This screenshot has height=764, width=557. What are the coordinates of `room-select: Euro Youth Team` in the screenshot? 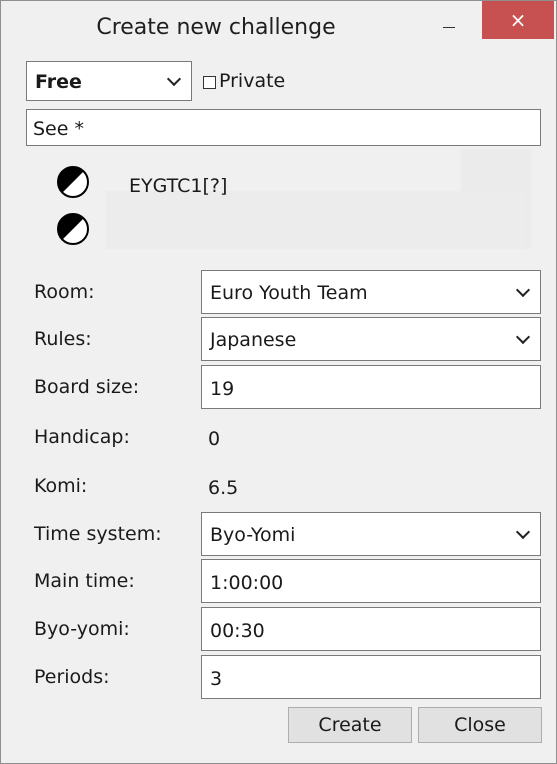 It's located at (371, 292).